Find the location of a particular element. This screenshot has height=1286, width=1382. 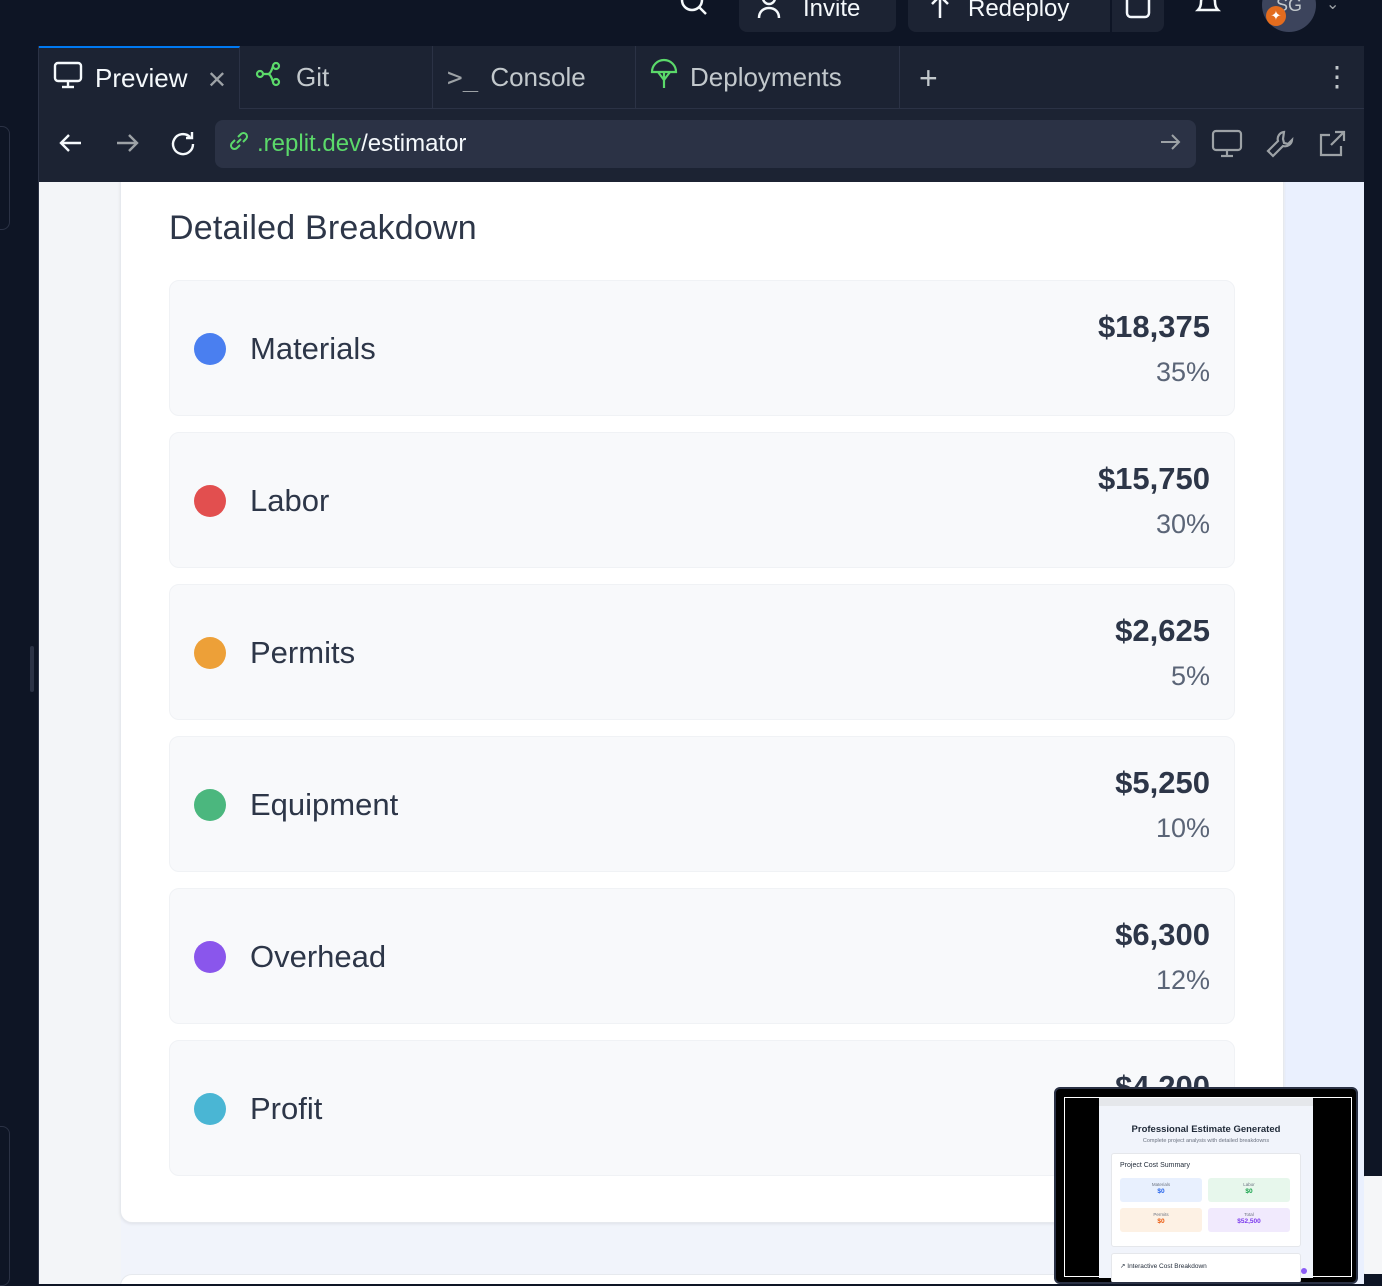

box-label: Total is located at coordinates (1249, 1214).